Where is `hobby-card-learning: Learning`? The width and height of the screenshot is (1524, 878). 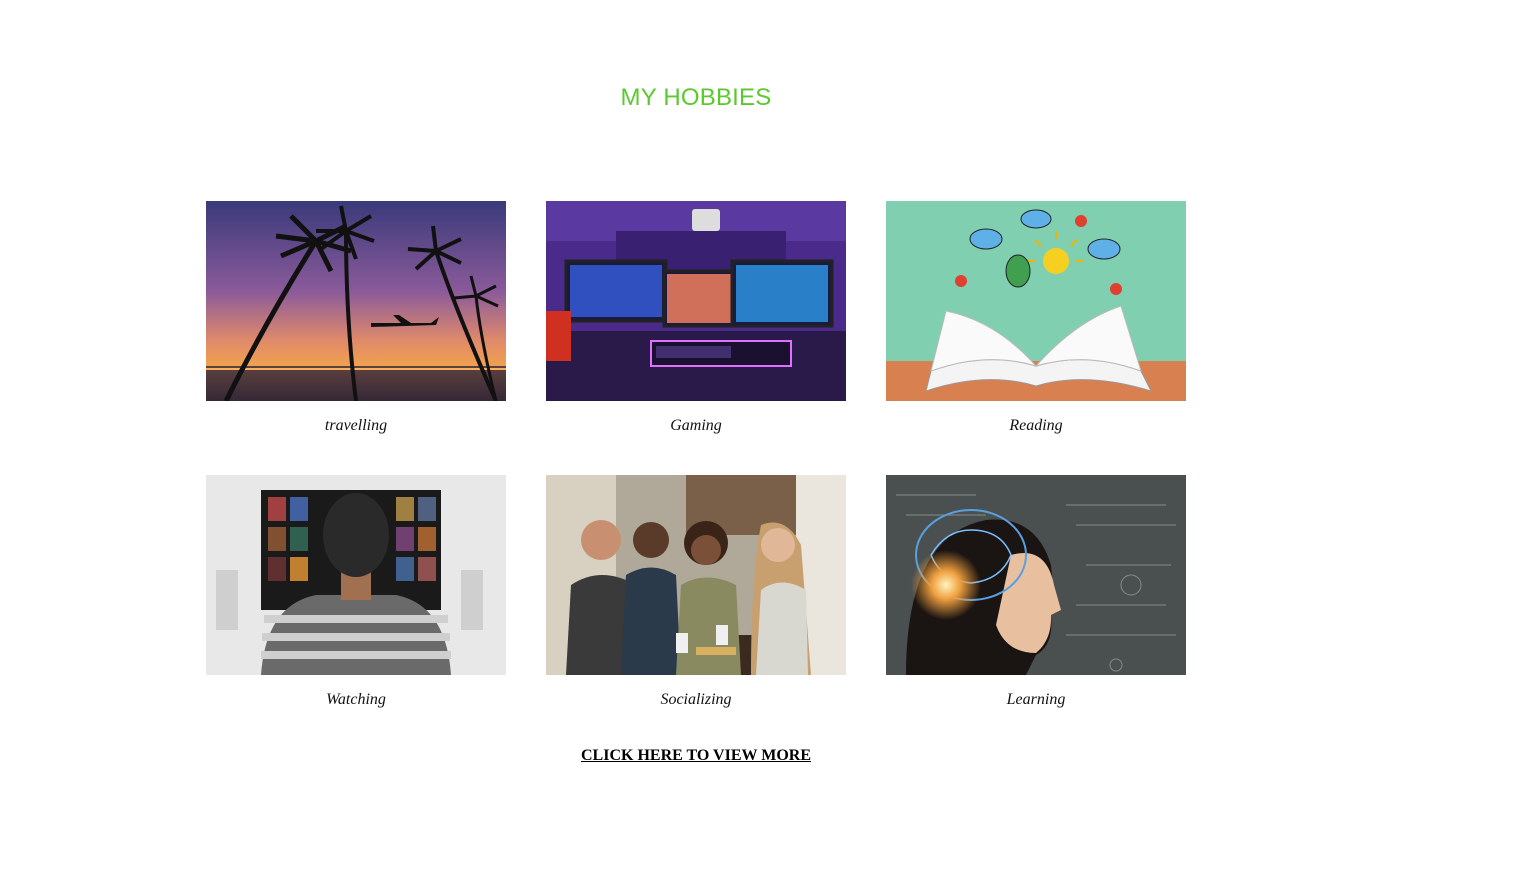 hobby-card-learning: Learning is located at coordinates (1036, 592).